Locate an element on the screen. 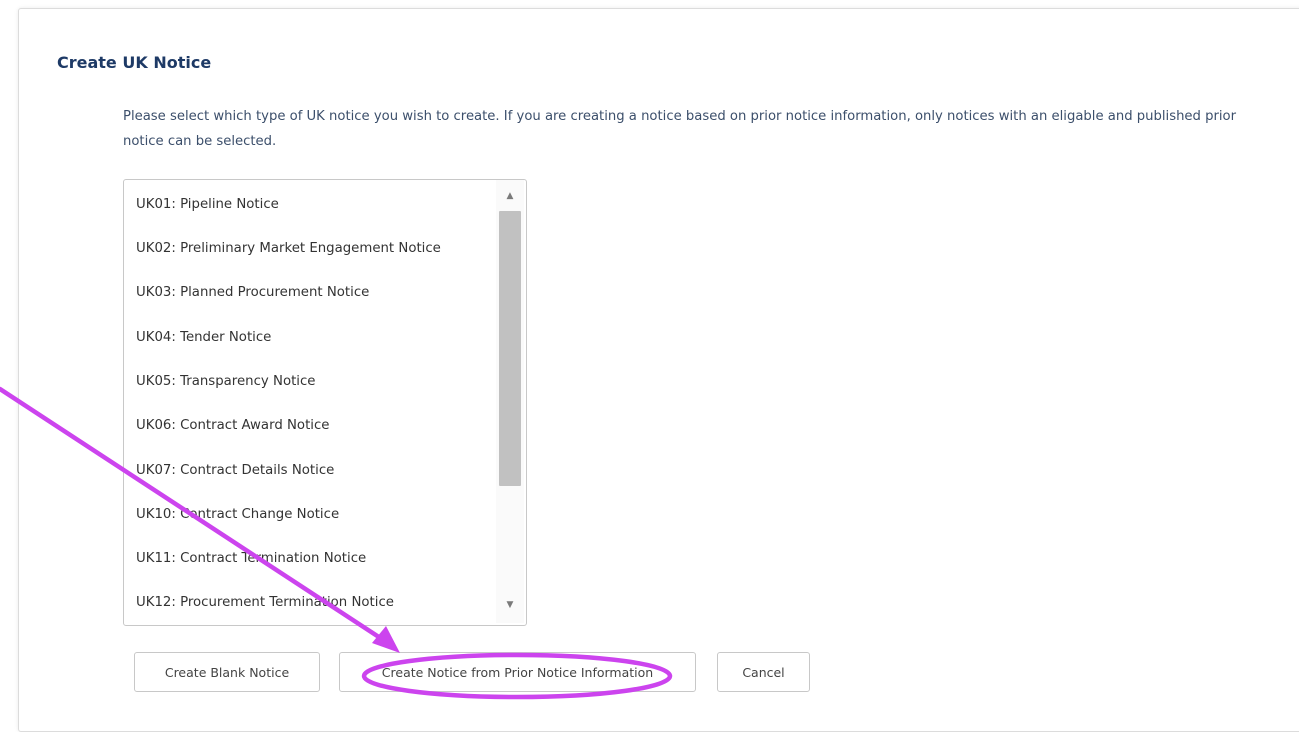 This screenshot has height=732, width=1299. annotation-arrow is located at coordinates (195, 516).